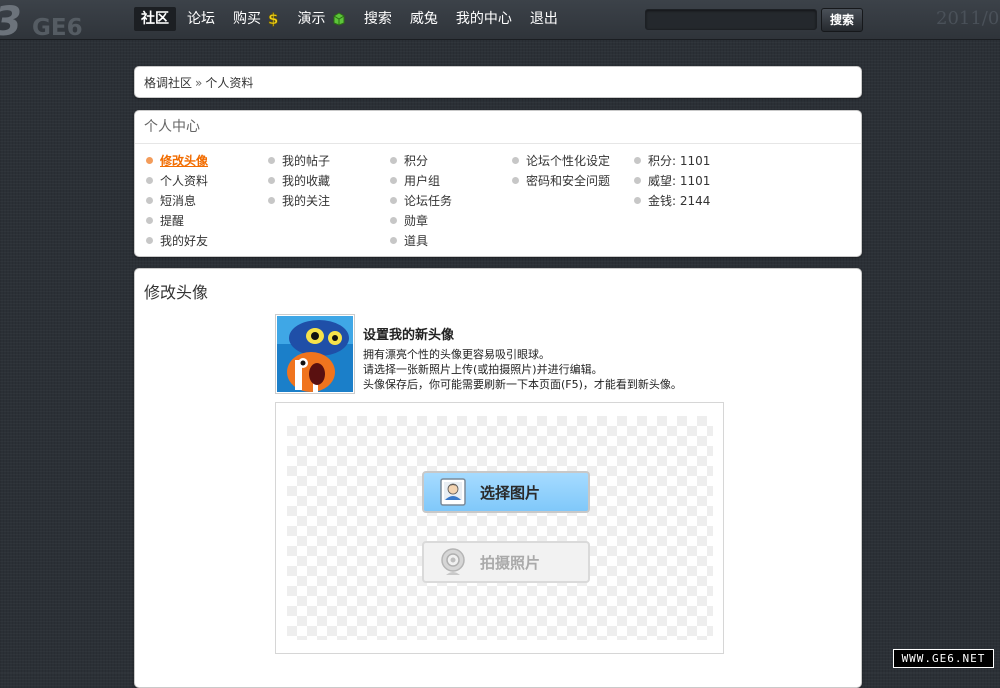  I want to click on menu-edit-avatar: 修改头像, so click(177, 161).